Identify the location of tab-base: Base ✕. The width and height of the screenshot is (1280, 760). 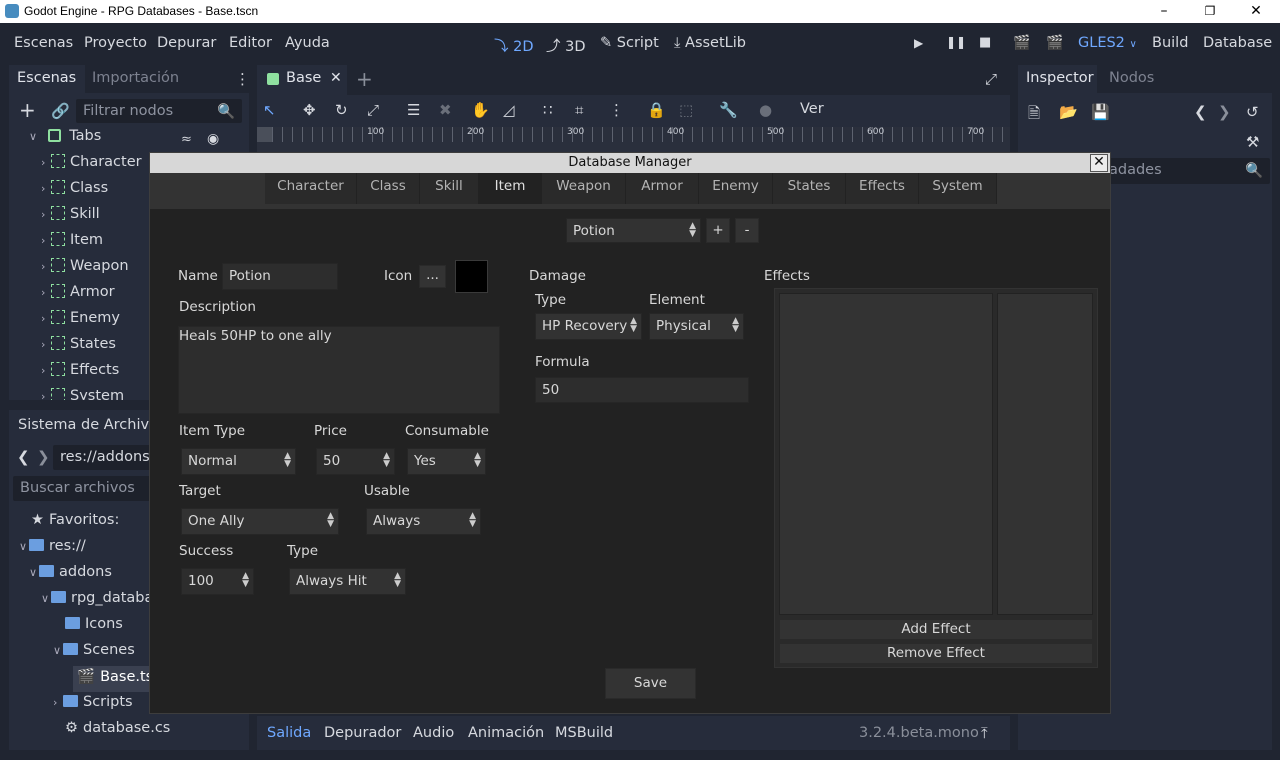
(302, 80).